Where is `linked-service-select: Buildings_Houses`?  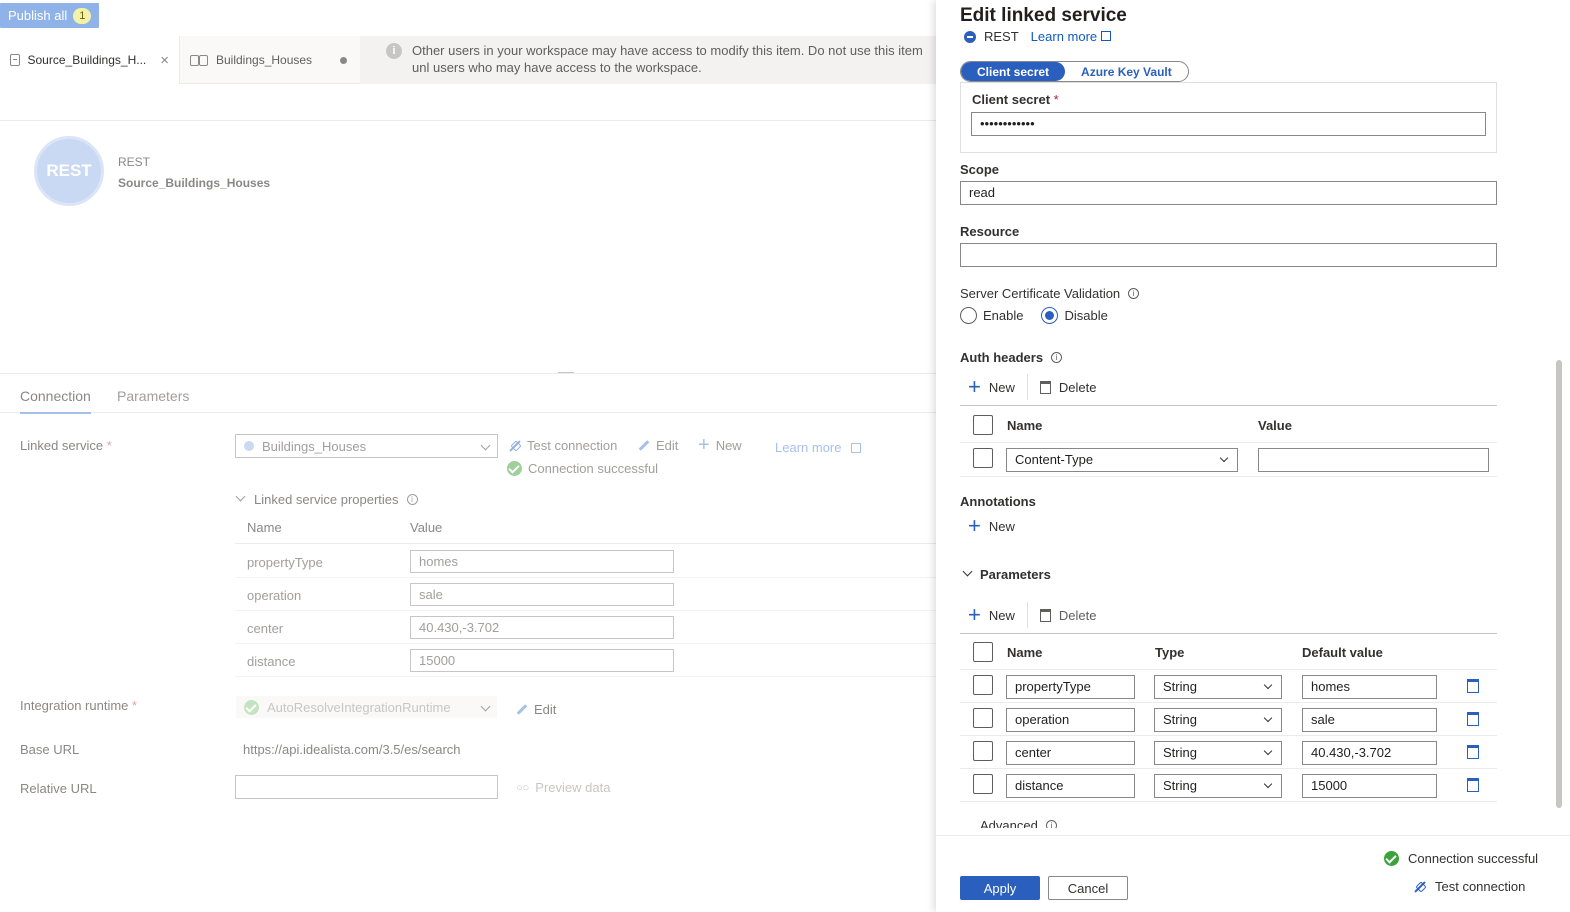 linked-service-select: Buildings_Houses is located at coordinates (366, 446).